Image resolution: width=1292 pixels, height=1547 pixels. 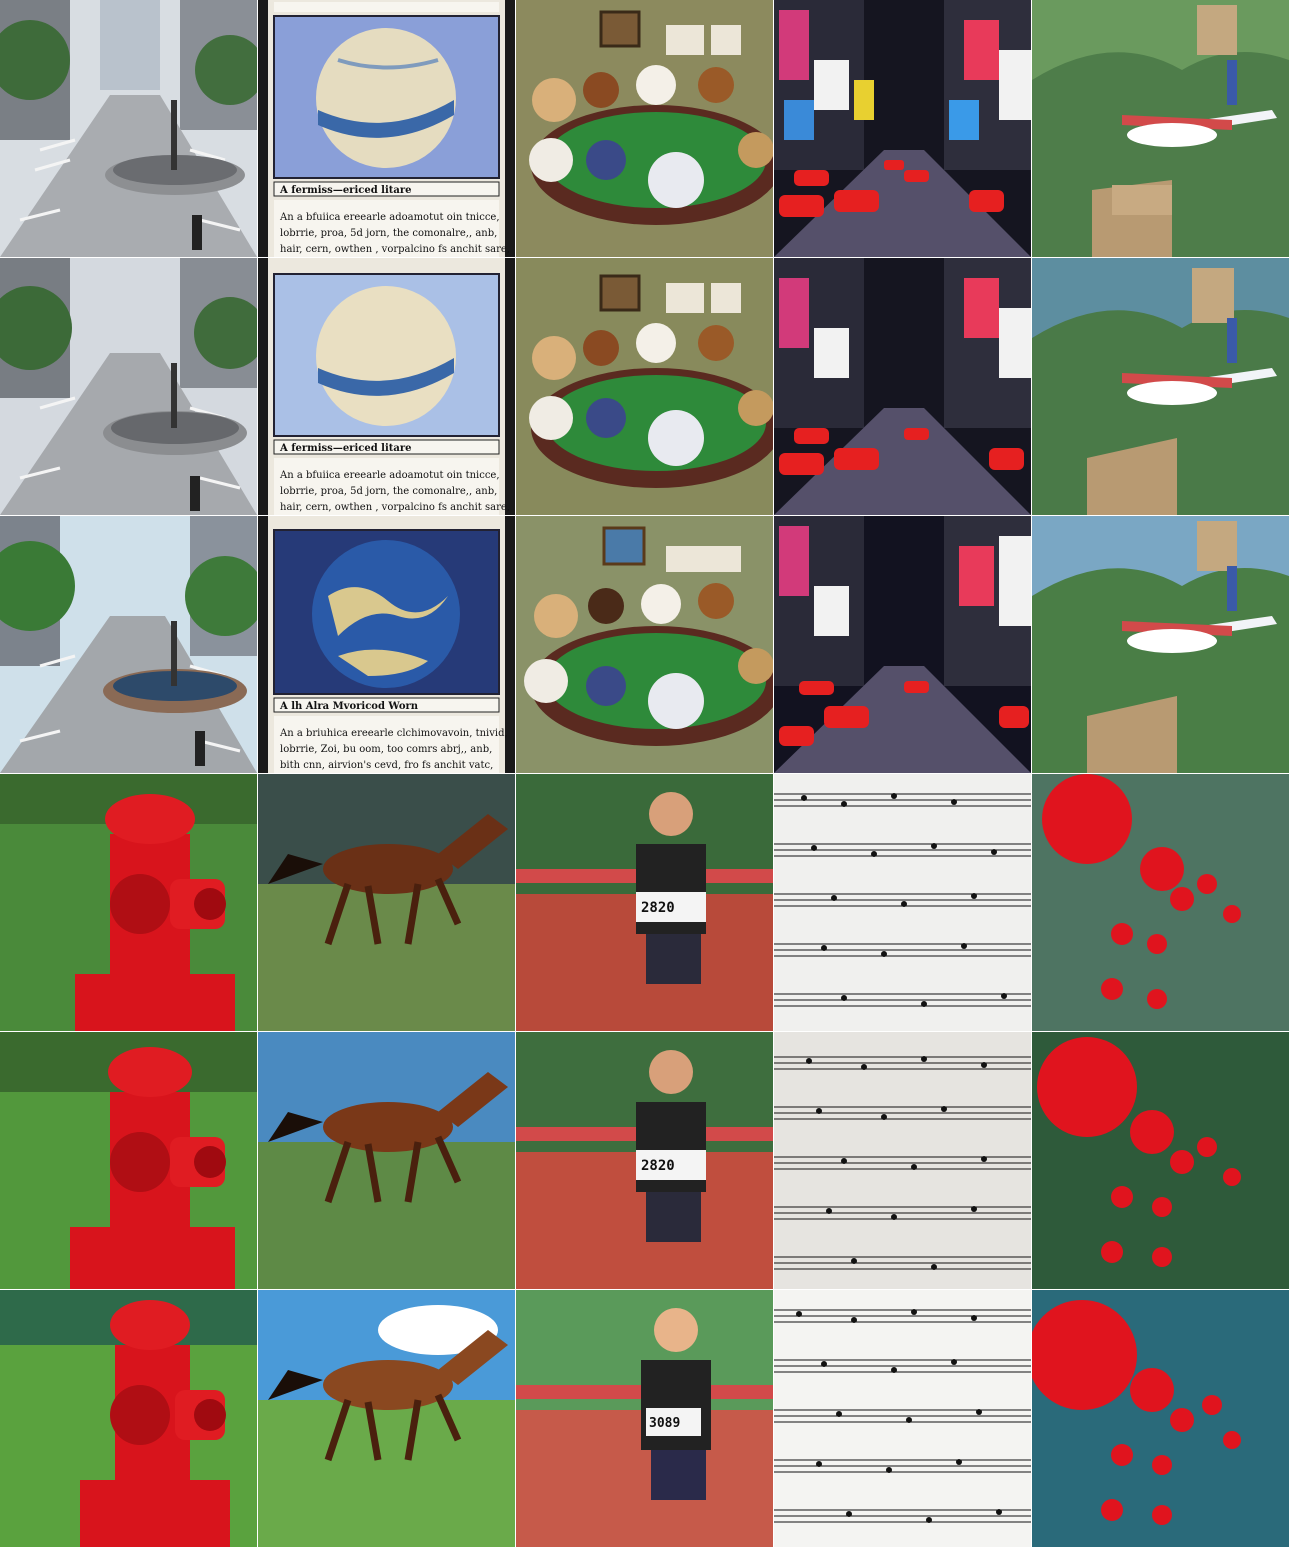 I want to click on marathon-runner-image: 3089, so click(x=644, y=1418).